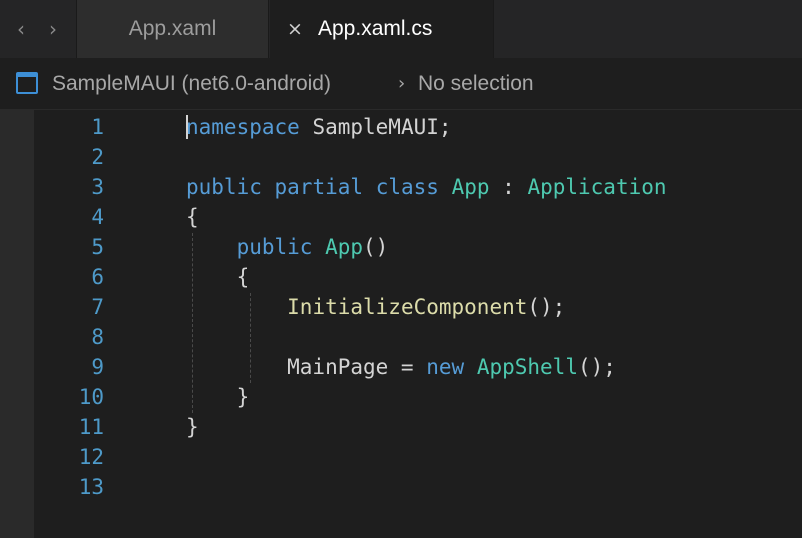 The height and width of the screenshot is (538, 802). What do you see at coordinates (187, 127) in the screenshot?
I see `text-cursor` at bounding box center [187, 127].